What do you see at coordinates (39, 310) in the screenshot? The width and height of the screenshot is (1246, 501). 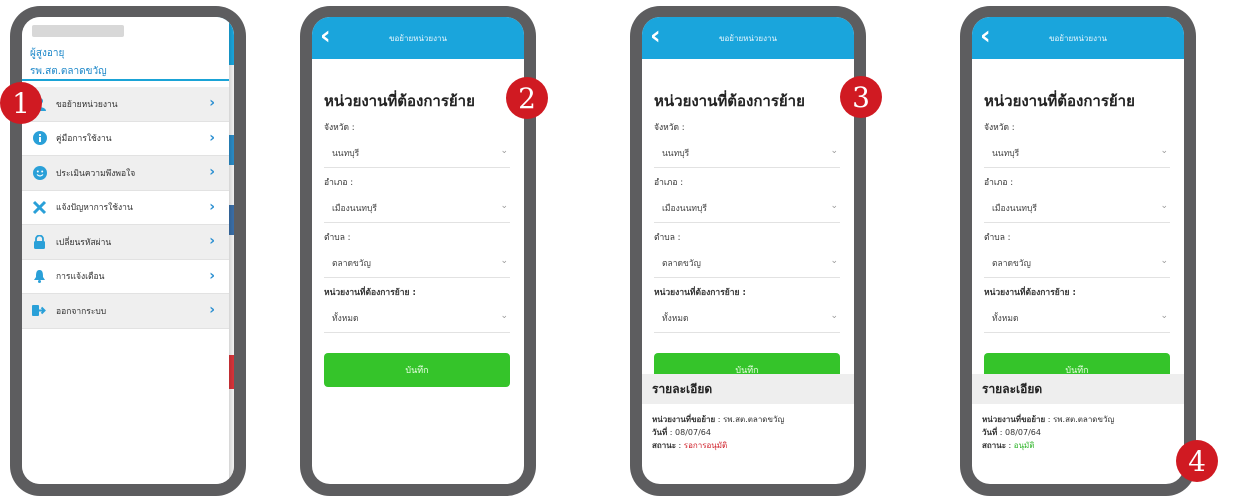 I see `logout-icon` at bounding box center [39, 310].